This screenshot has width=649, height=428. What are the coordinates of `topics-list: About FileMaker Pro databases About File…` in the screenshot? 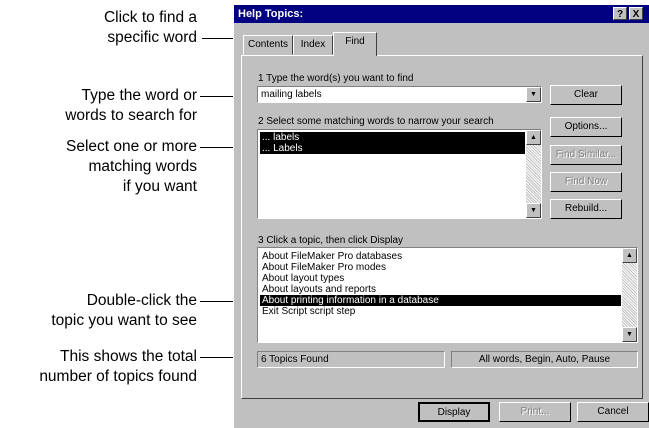 It's located at (447, 295).